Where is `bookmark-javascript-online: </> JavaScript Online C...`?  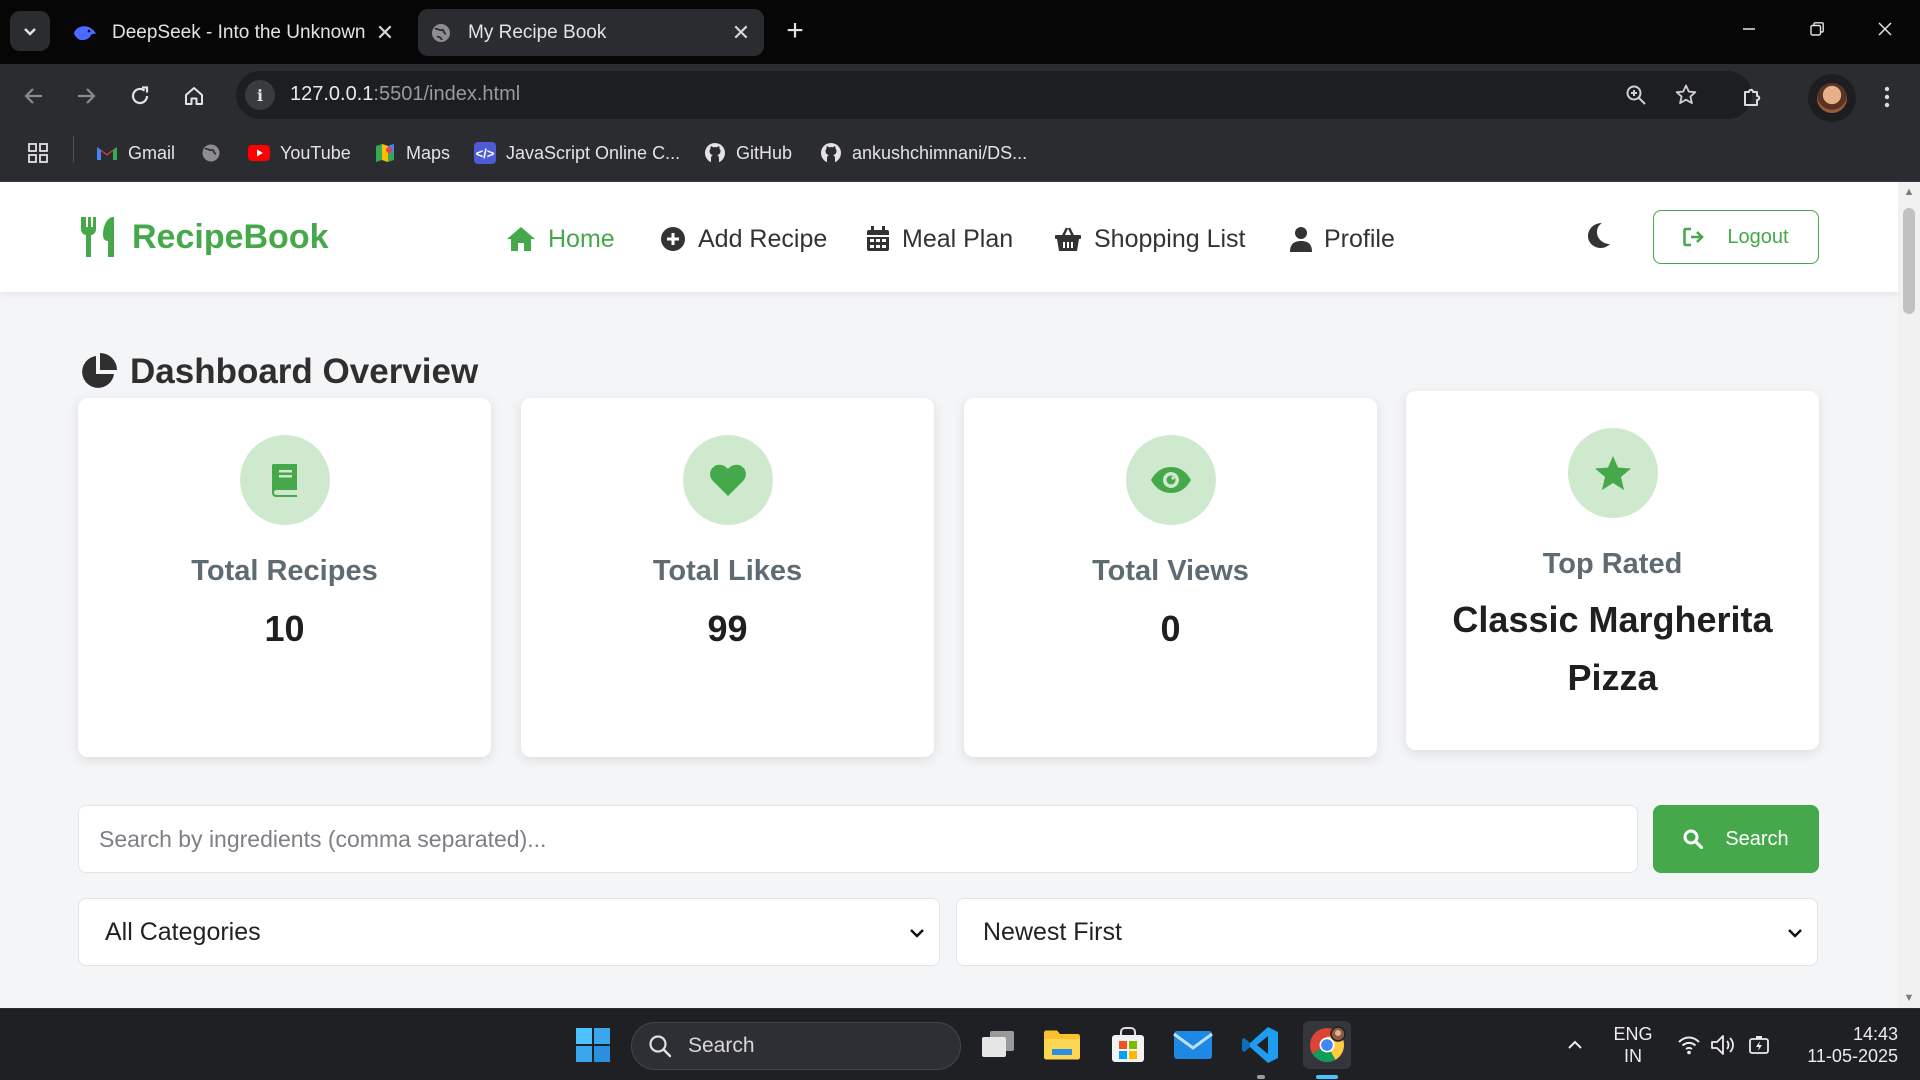
bookmark-javascript-online: </> JavaScript Online C... is located at coordinates (577, 153).